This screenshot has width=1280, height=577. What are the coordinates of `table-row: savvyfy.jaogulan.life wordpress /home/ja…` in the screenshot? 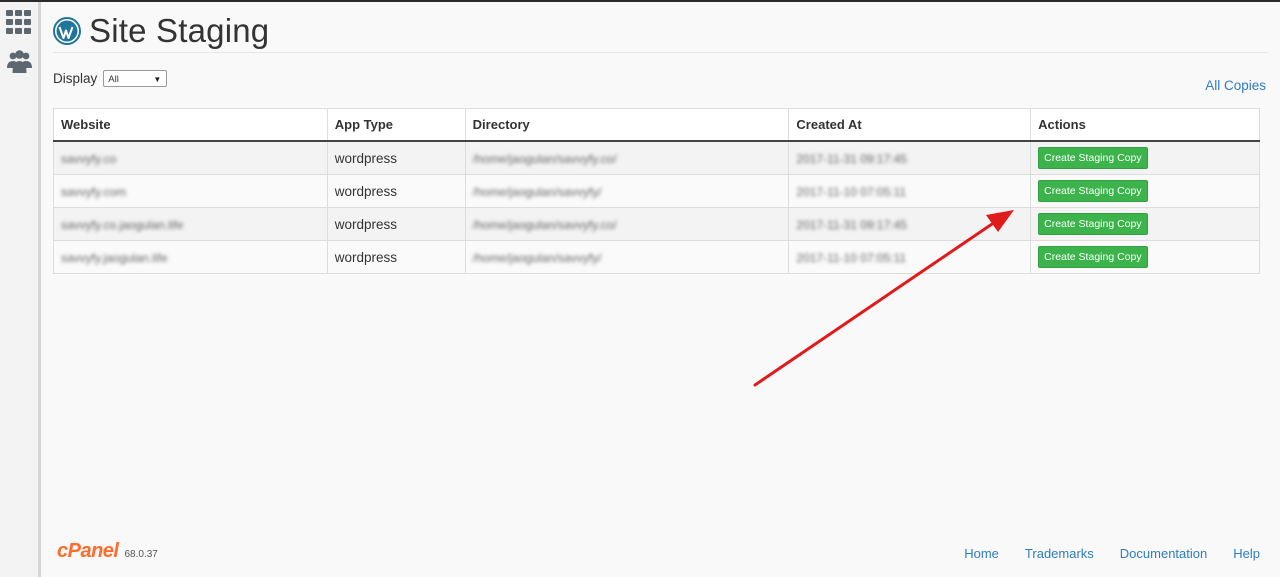 It's located at (656, 257).